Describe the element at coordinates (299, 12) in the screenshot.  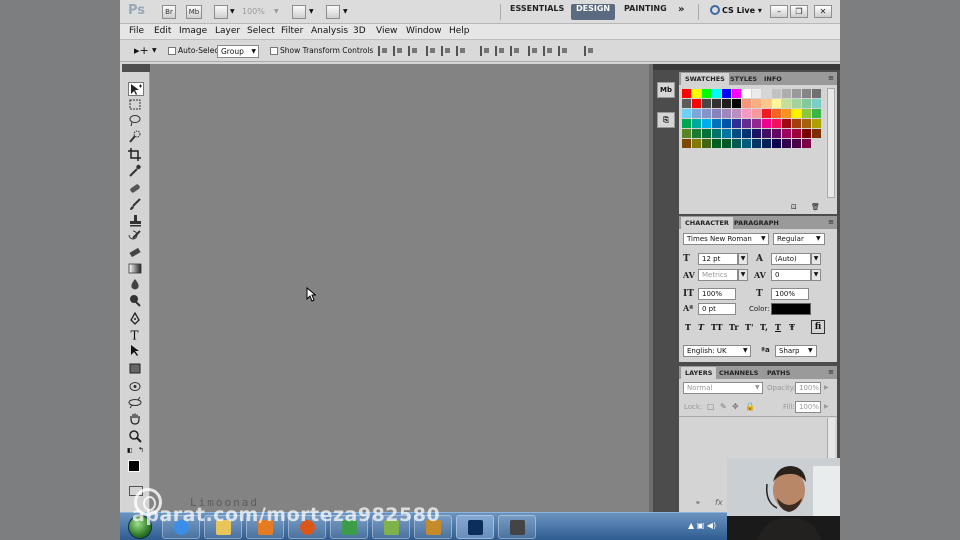
I see `arrange-documents-button` at that location.